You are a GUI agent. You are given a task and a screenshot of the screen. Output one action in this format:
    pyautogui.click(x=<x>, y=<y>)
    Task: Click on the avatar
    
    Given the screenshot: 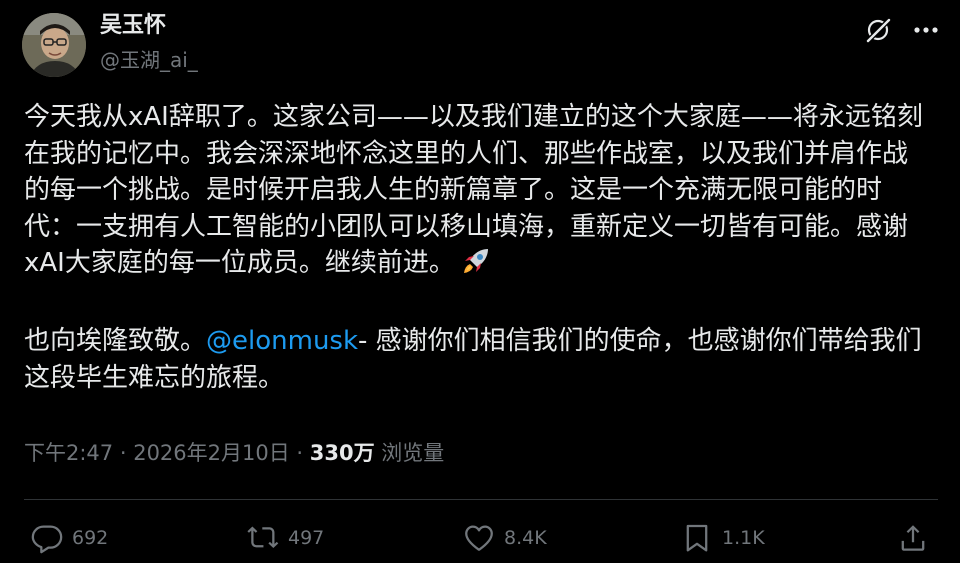 What is the action you would take?
    pyautogui.click(x=54, y=45)
    